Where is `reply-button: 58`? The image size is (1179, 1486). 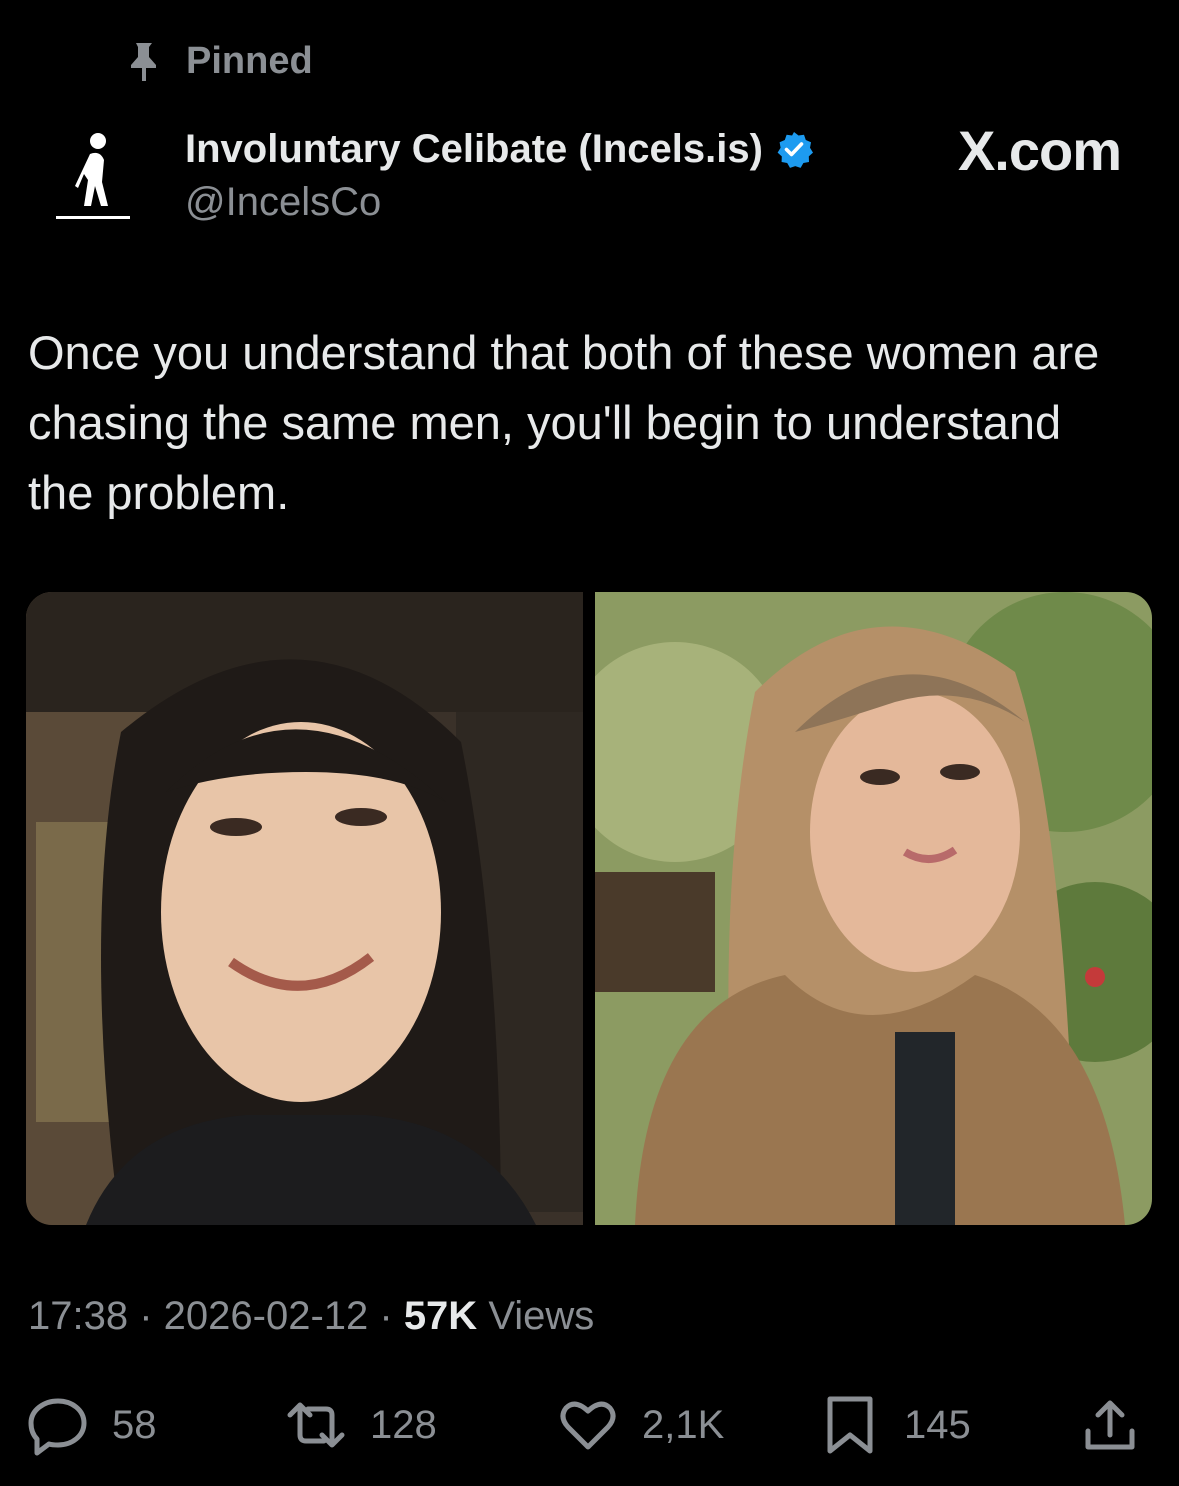 reply-button: 58 is located at coordinates (91, 1425).